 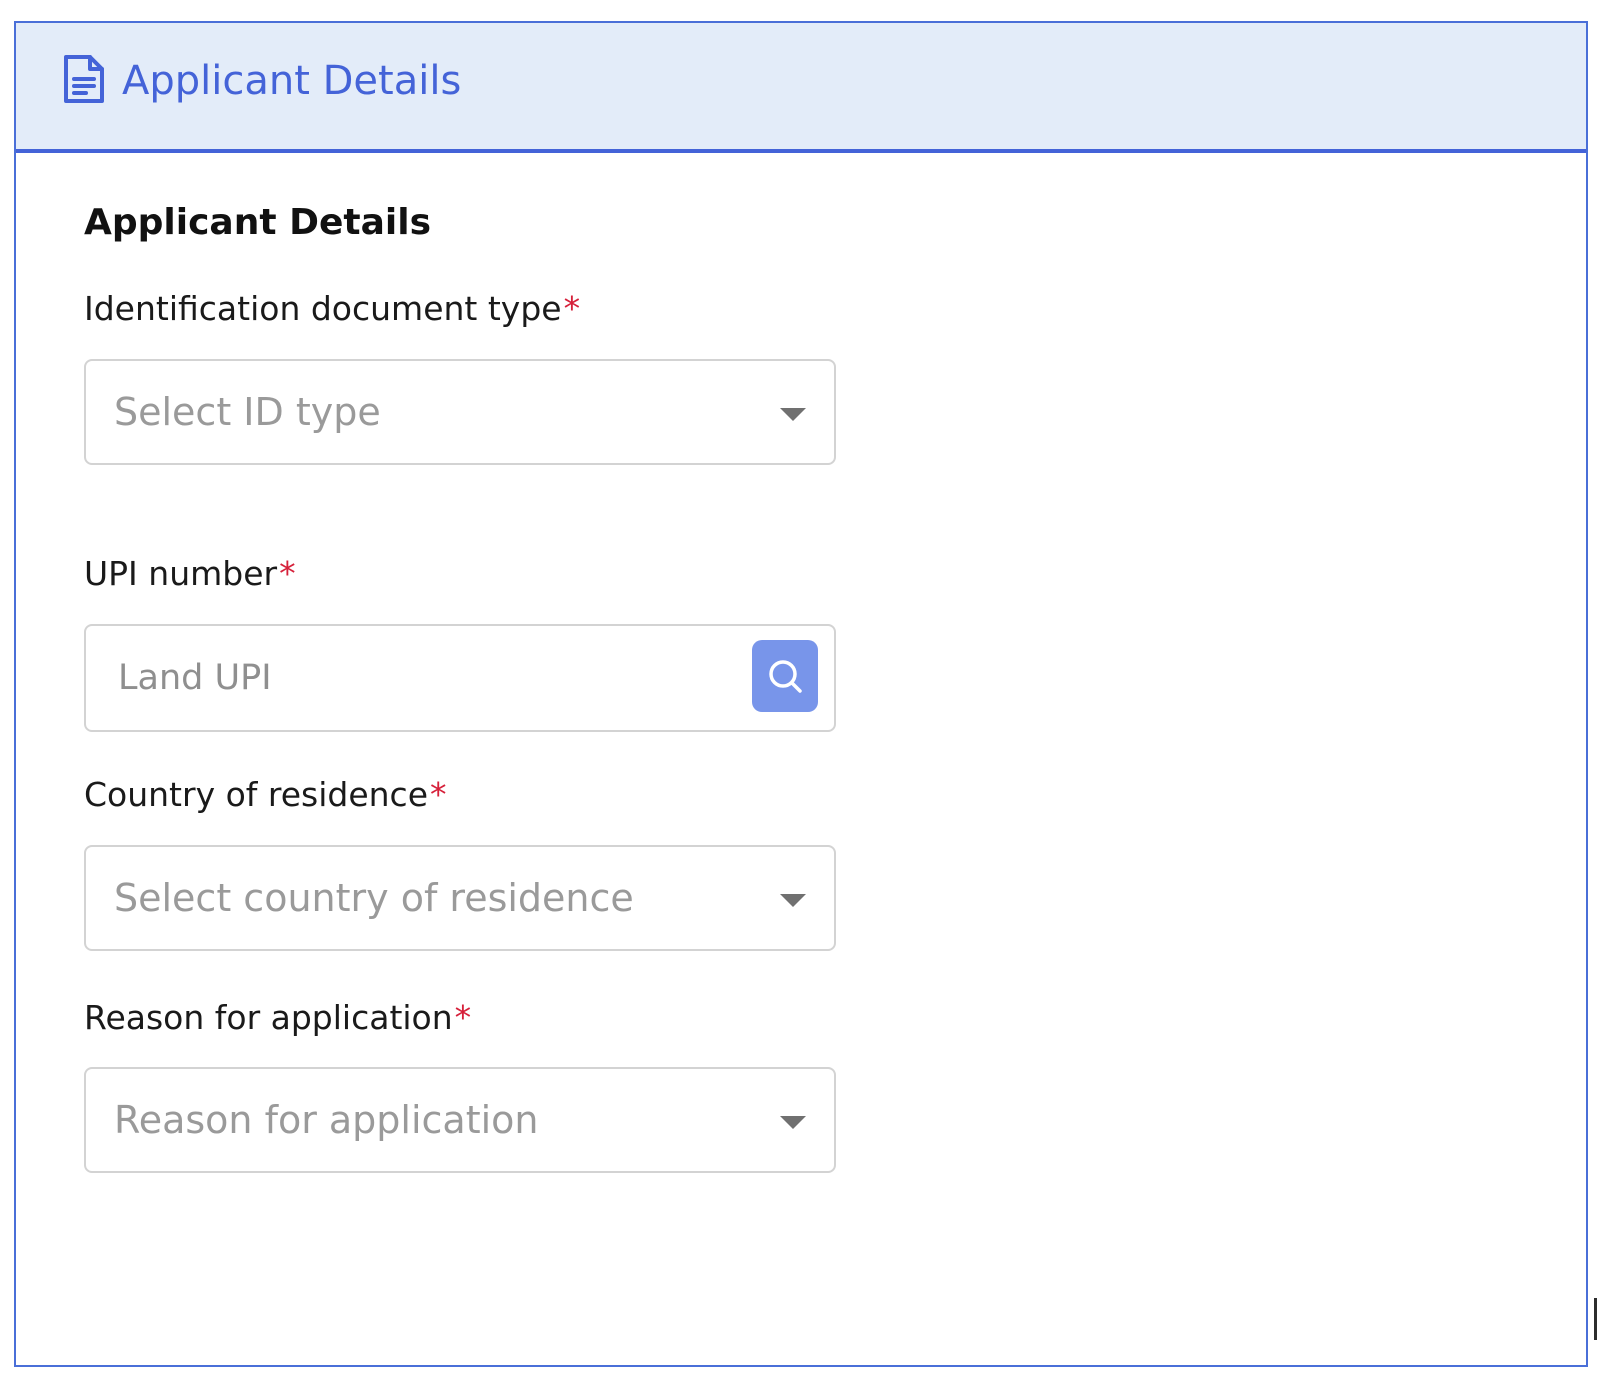 What do you see at coordinates (801, 88) in the screenshot?
I see `card-header: Applicant Details` at bounding box center [801, 88].